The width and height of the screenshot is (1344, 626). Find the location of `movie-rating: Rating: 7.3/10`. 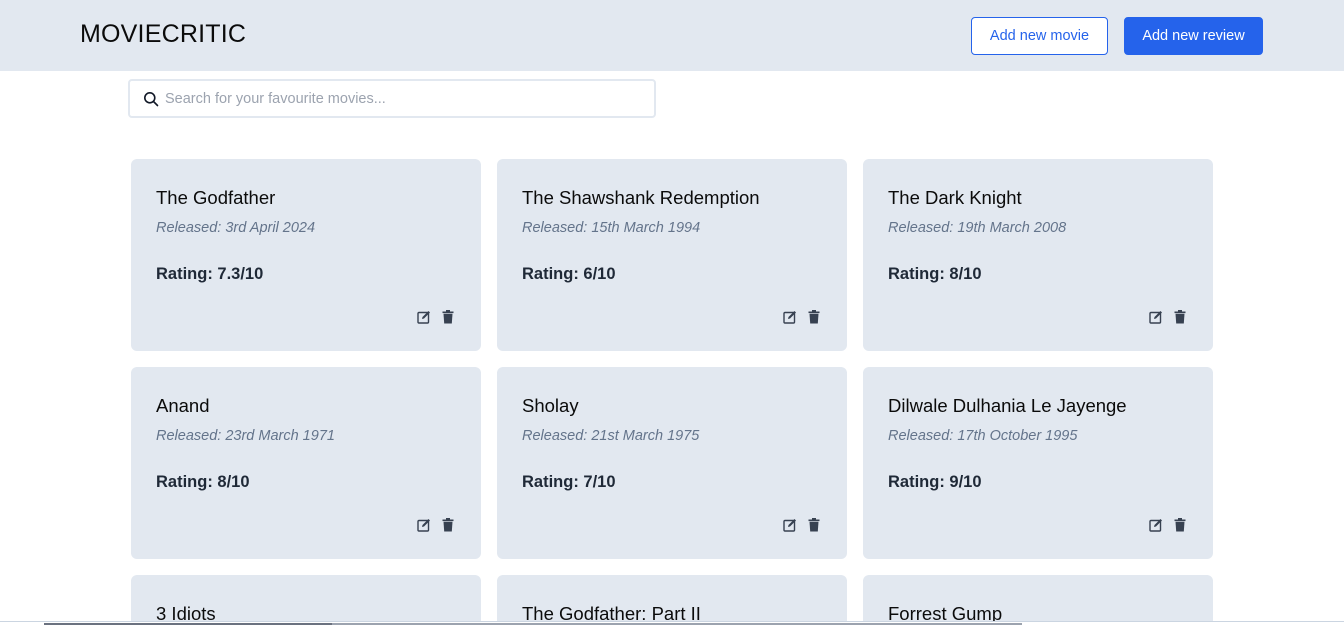

movie-rating: Rating: 7.3/10 is located at coordinates (210, 274).